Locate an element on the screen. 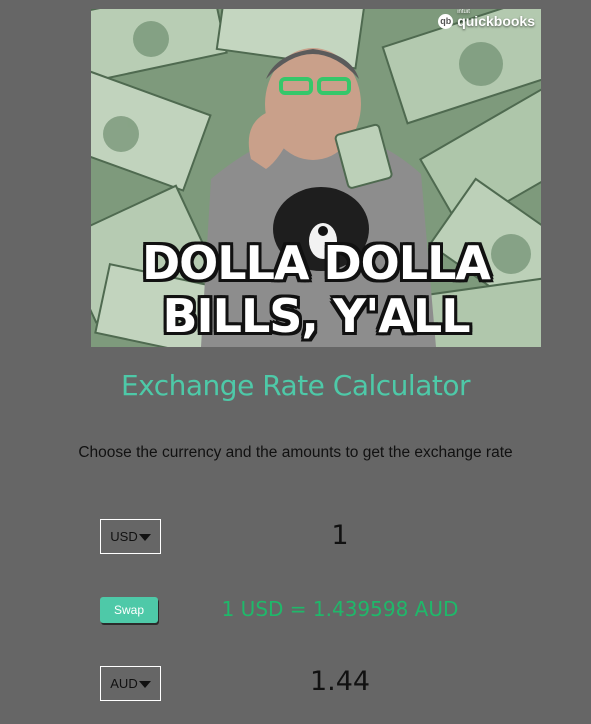 The image size is (591, 724). meme-caption-line-2: BILLS, Y'ALL is located at coordinates (316, 316).